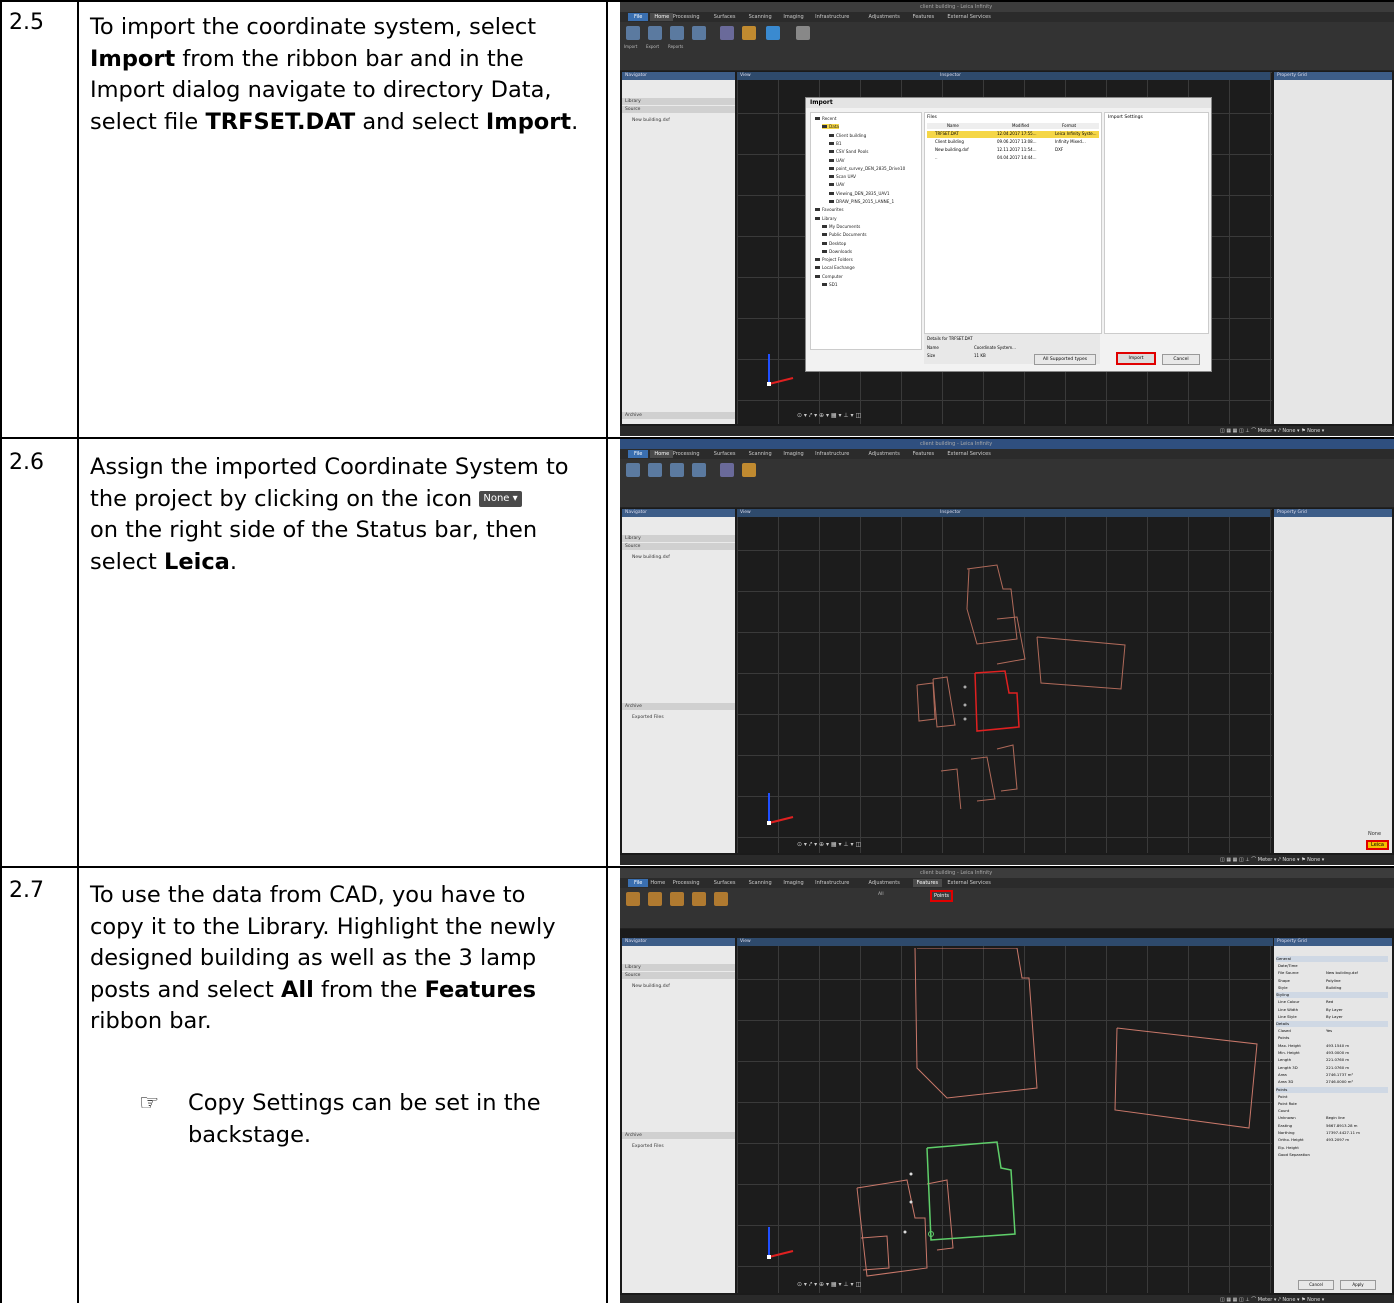  I want to click on property-value: New building.dxf, so click(1342, 972).